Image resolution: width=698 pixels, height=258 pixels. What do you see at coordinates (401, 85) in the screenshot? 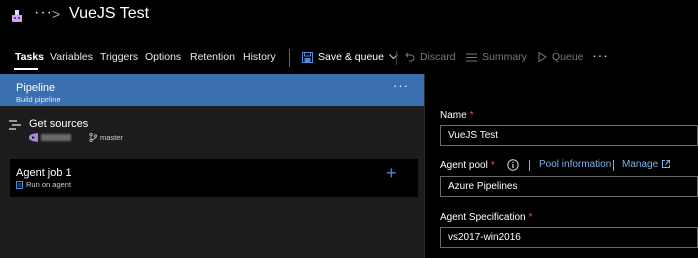
I see `pipeline-more-button: ···` at bounding box center [401, 85].